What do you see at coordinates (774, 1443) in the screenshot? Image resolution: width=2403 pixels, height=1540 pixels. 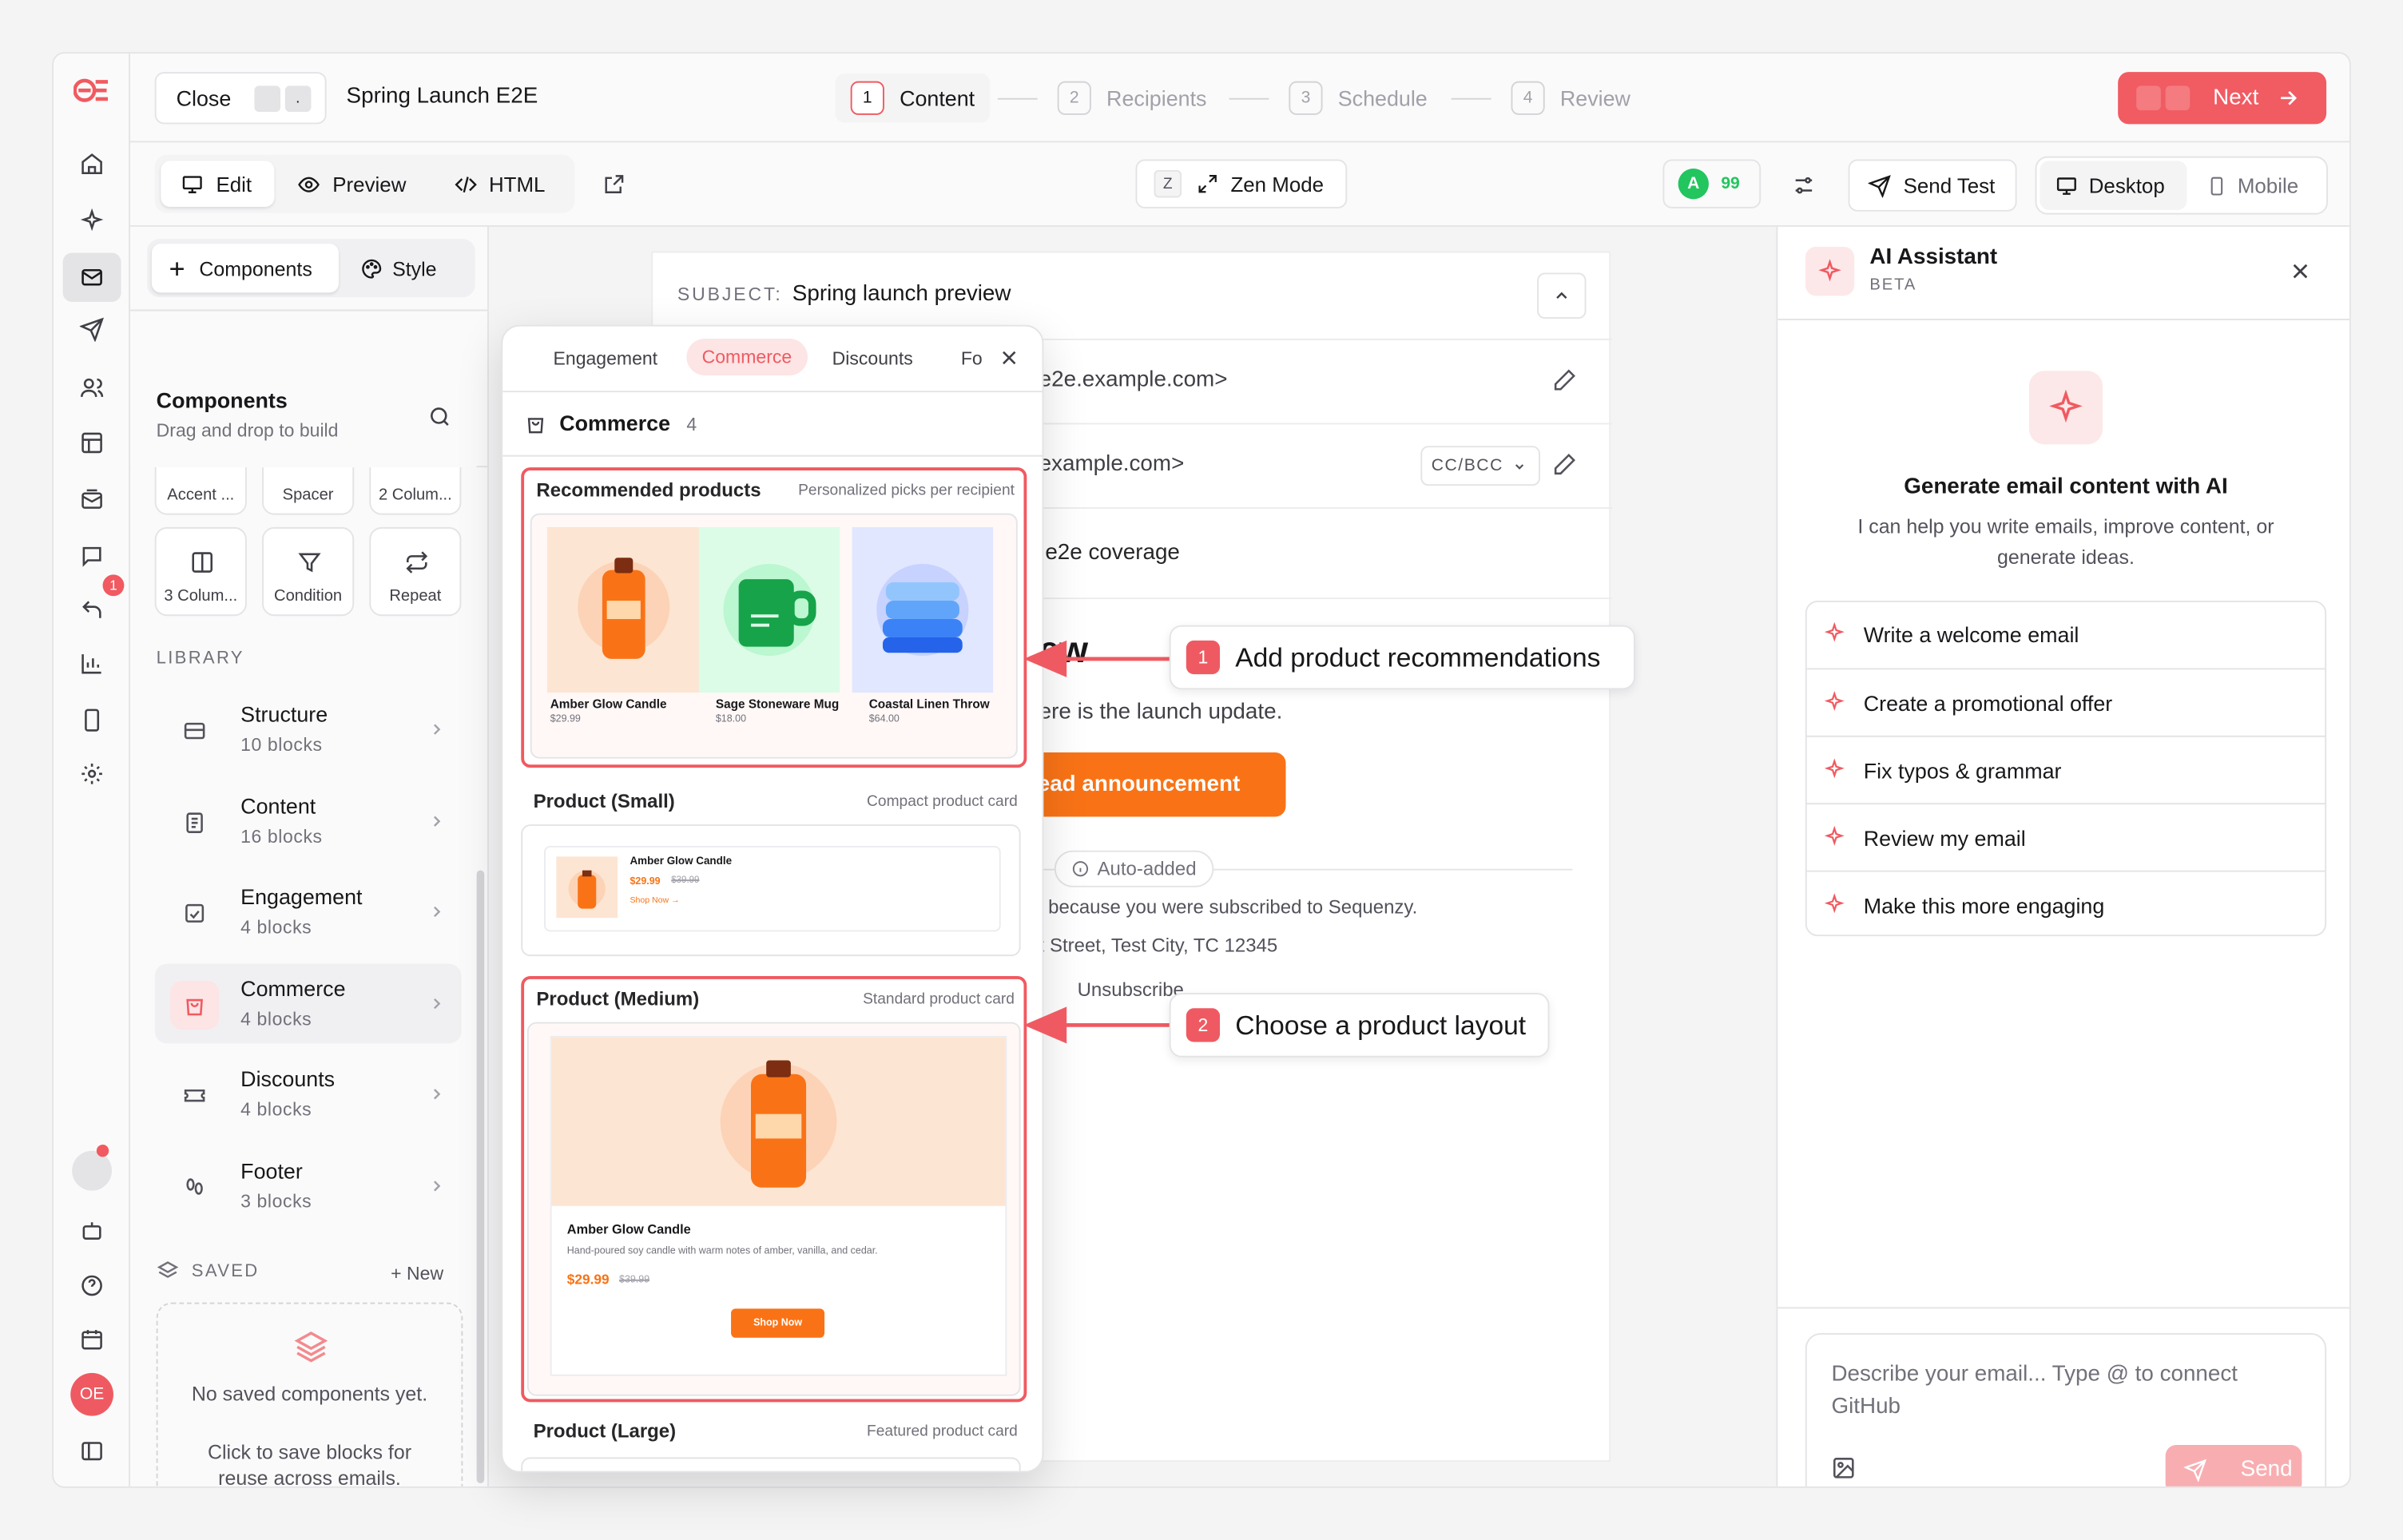 I see `card-product-large: Product (Large) Featured product card` at bounding box center [774, 1443].